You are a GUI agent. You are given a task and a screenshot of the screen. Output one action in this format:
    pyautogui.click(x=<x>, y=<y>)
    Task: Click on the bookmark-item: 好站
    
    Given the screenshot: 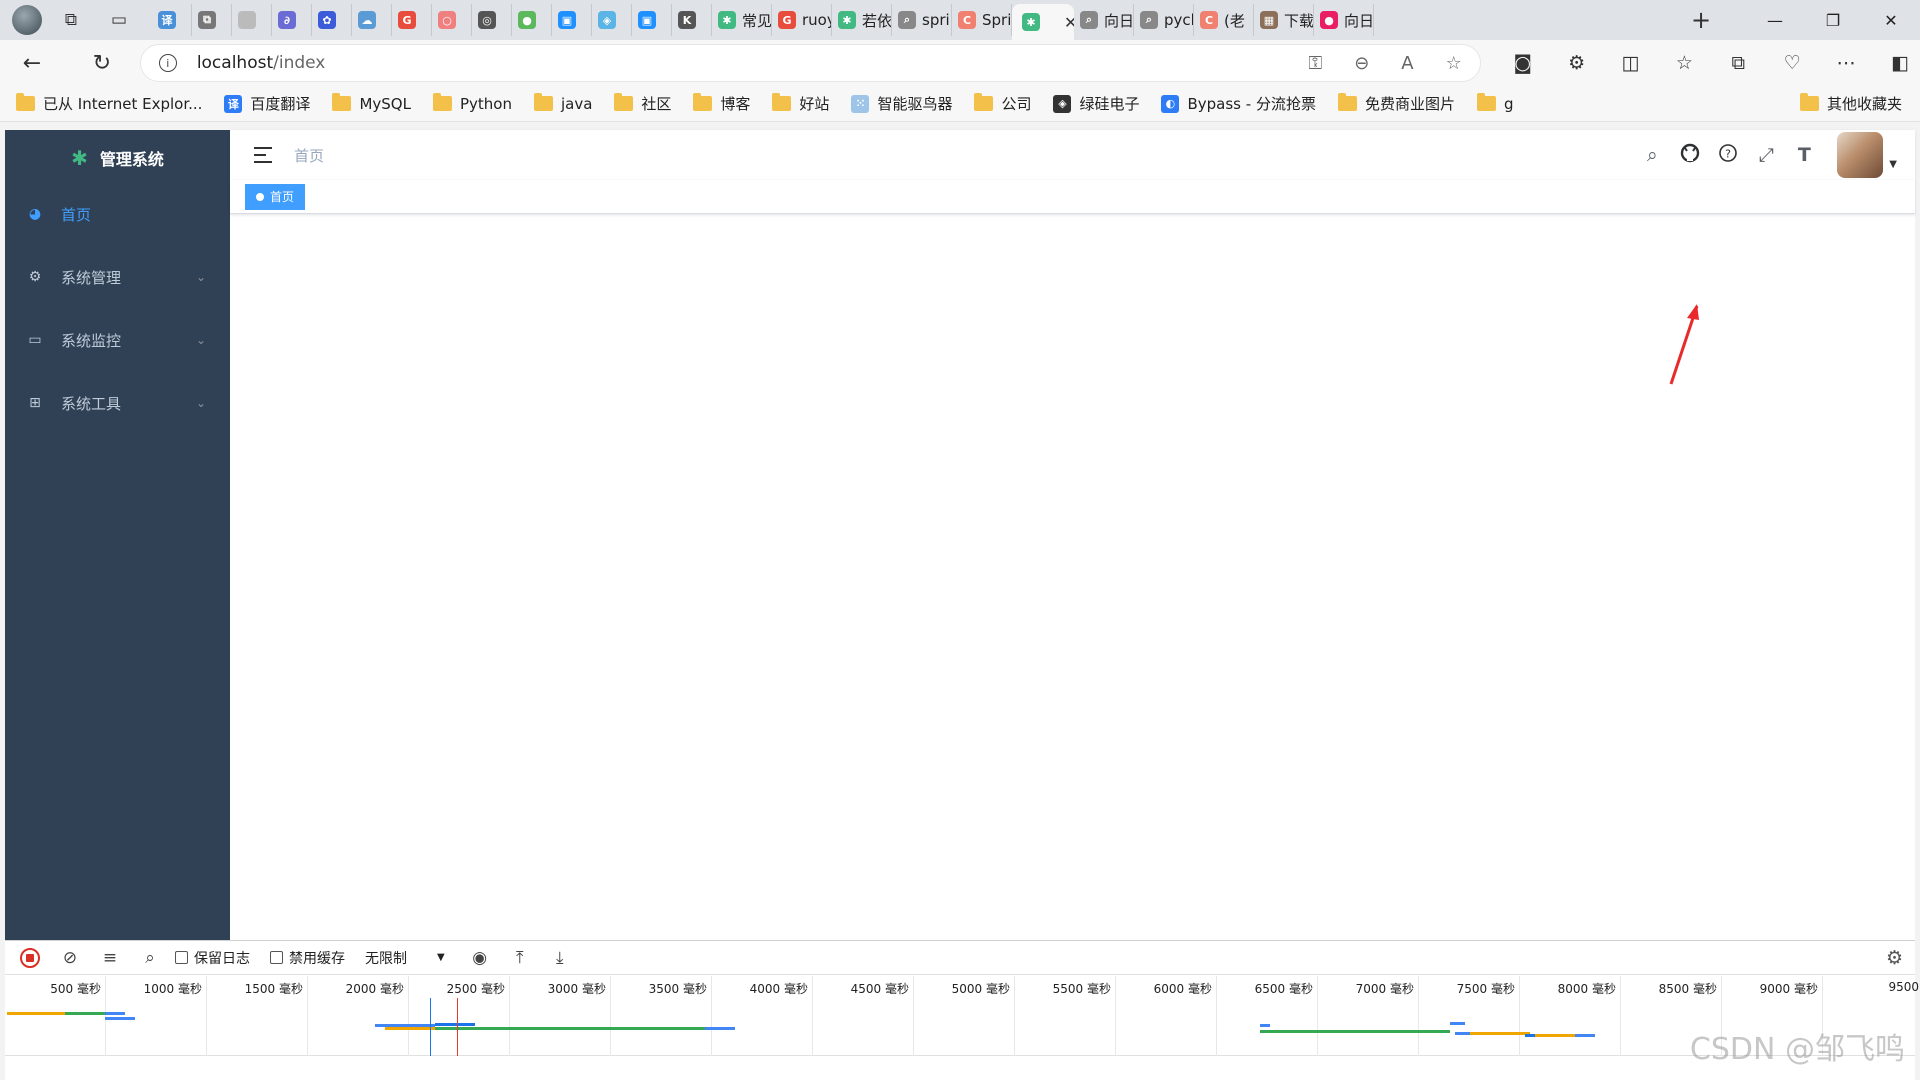 What is the action you would take?
    pyautogui.click(x=800, y=103)
    